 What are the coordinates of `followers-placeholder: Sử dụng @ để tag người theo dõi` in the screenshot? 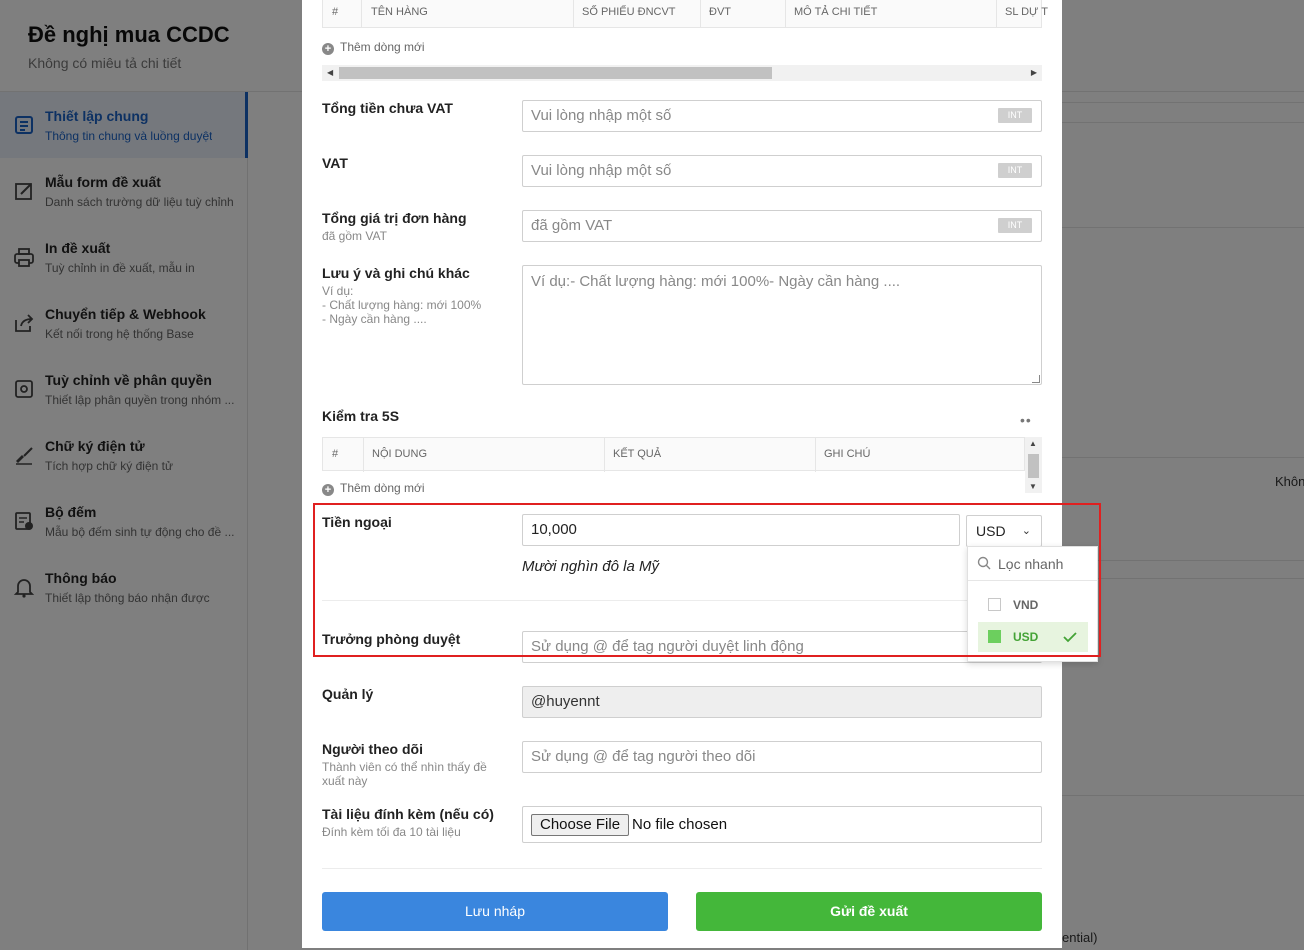 It's located at (643, 756).